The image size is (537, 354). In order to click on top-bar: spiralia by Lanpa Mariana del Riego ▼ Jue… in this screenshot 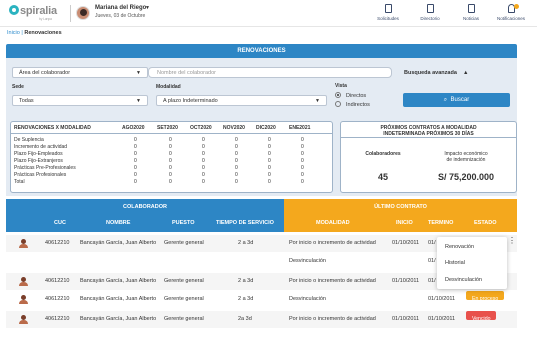, I will do `click(268, 13)`.